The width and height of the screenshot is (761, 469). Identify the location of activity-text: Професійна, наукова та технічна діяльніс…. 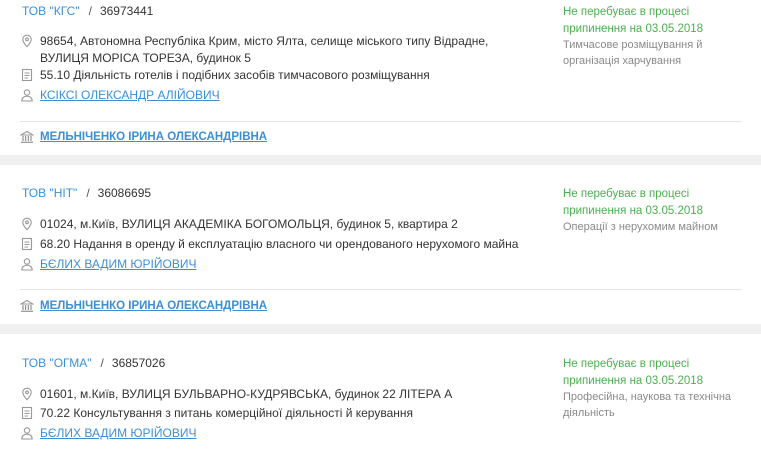
(653, 405).